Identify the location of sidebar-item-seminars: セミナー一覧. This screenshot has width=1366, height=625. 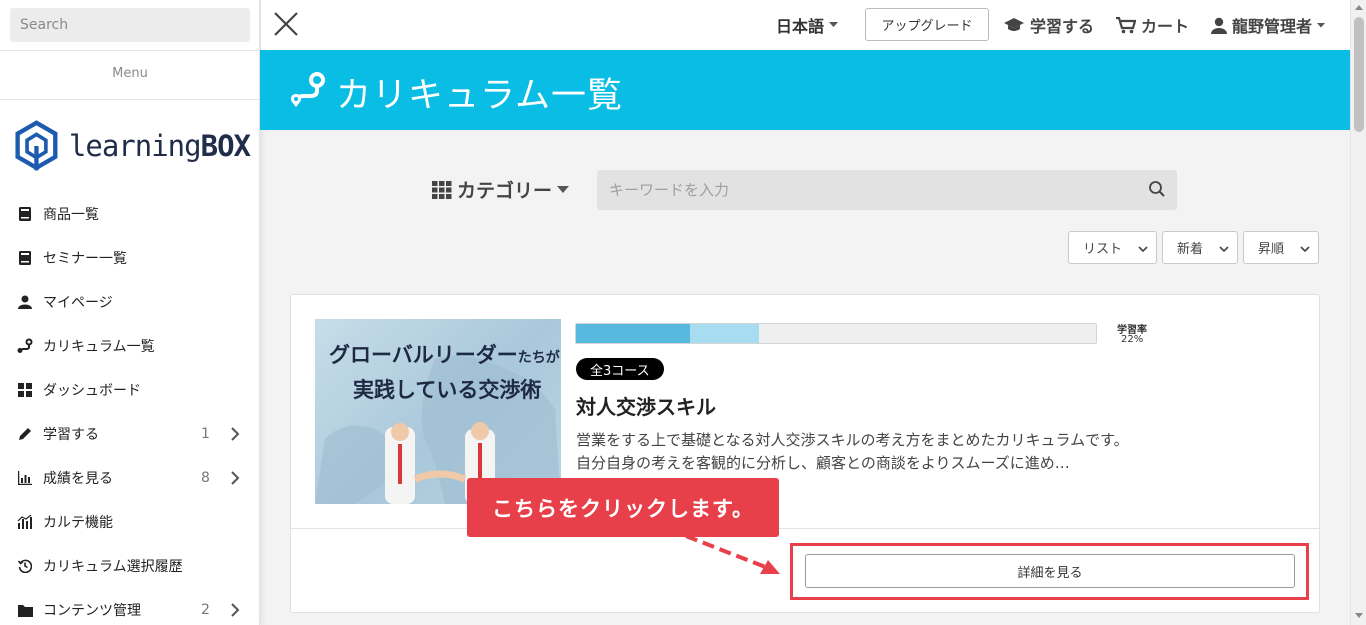
(129, 258).